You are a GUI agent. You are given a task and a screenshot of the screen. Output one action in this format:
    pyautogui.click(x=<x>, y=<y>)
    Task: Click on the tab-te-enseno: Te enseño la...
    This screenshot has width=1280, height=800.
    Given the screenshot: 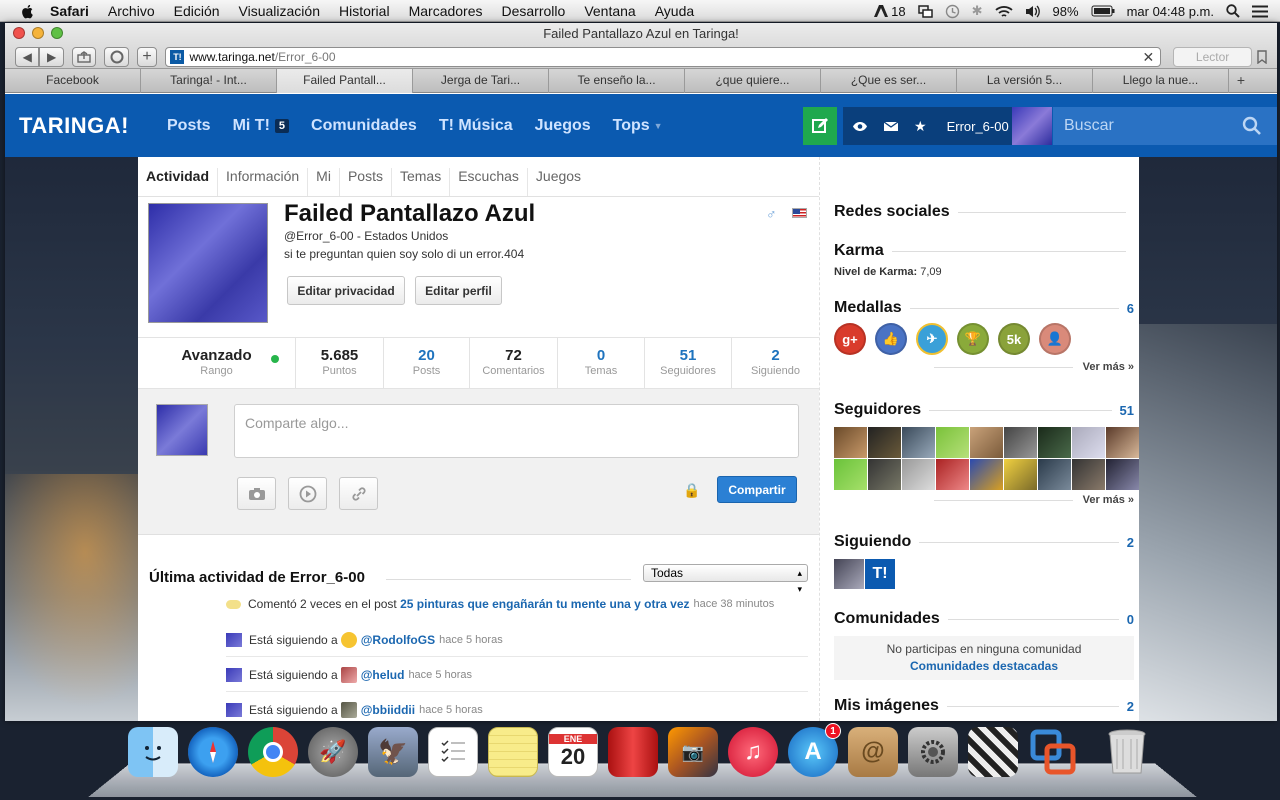 What is the action you would take?
    pyautogui.click(x=617, y=81)
    